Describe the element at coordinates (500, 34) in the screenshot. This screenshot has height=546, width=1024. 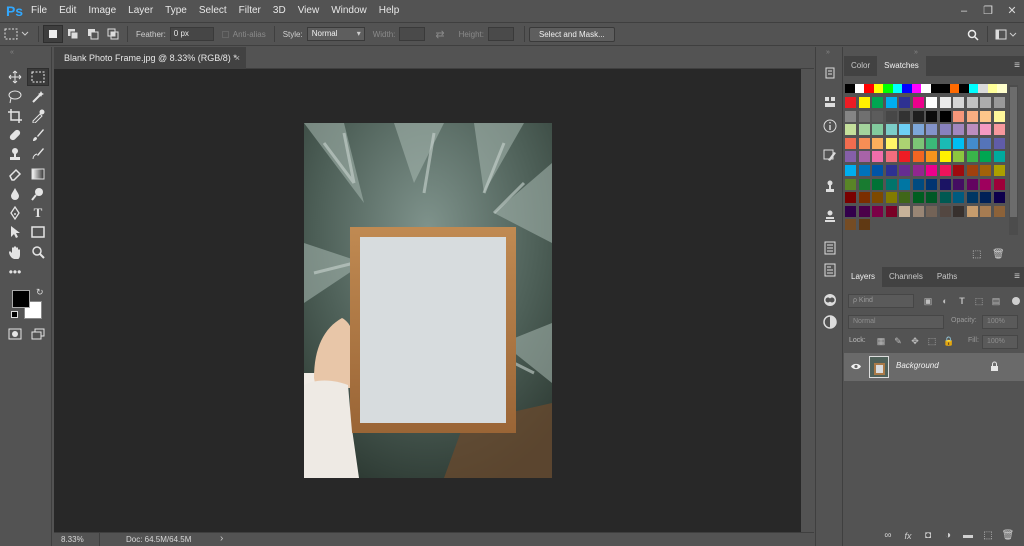
I see `height-input` at that location.